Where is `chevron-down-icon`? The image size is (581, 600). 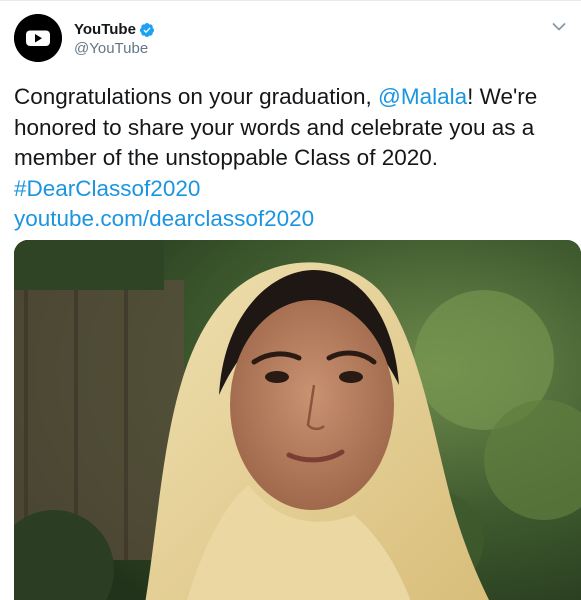
chevron-down-icon is located at coordinates (559, 27).